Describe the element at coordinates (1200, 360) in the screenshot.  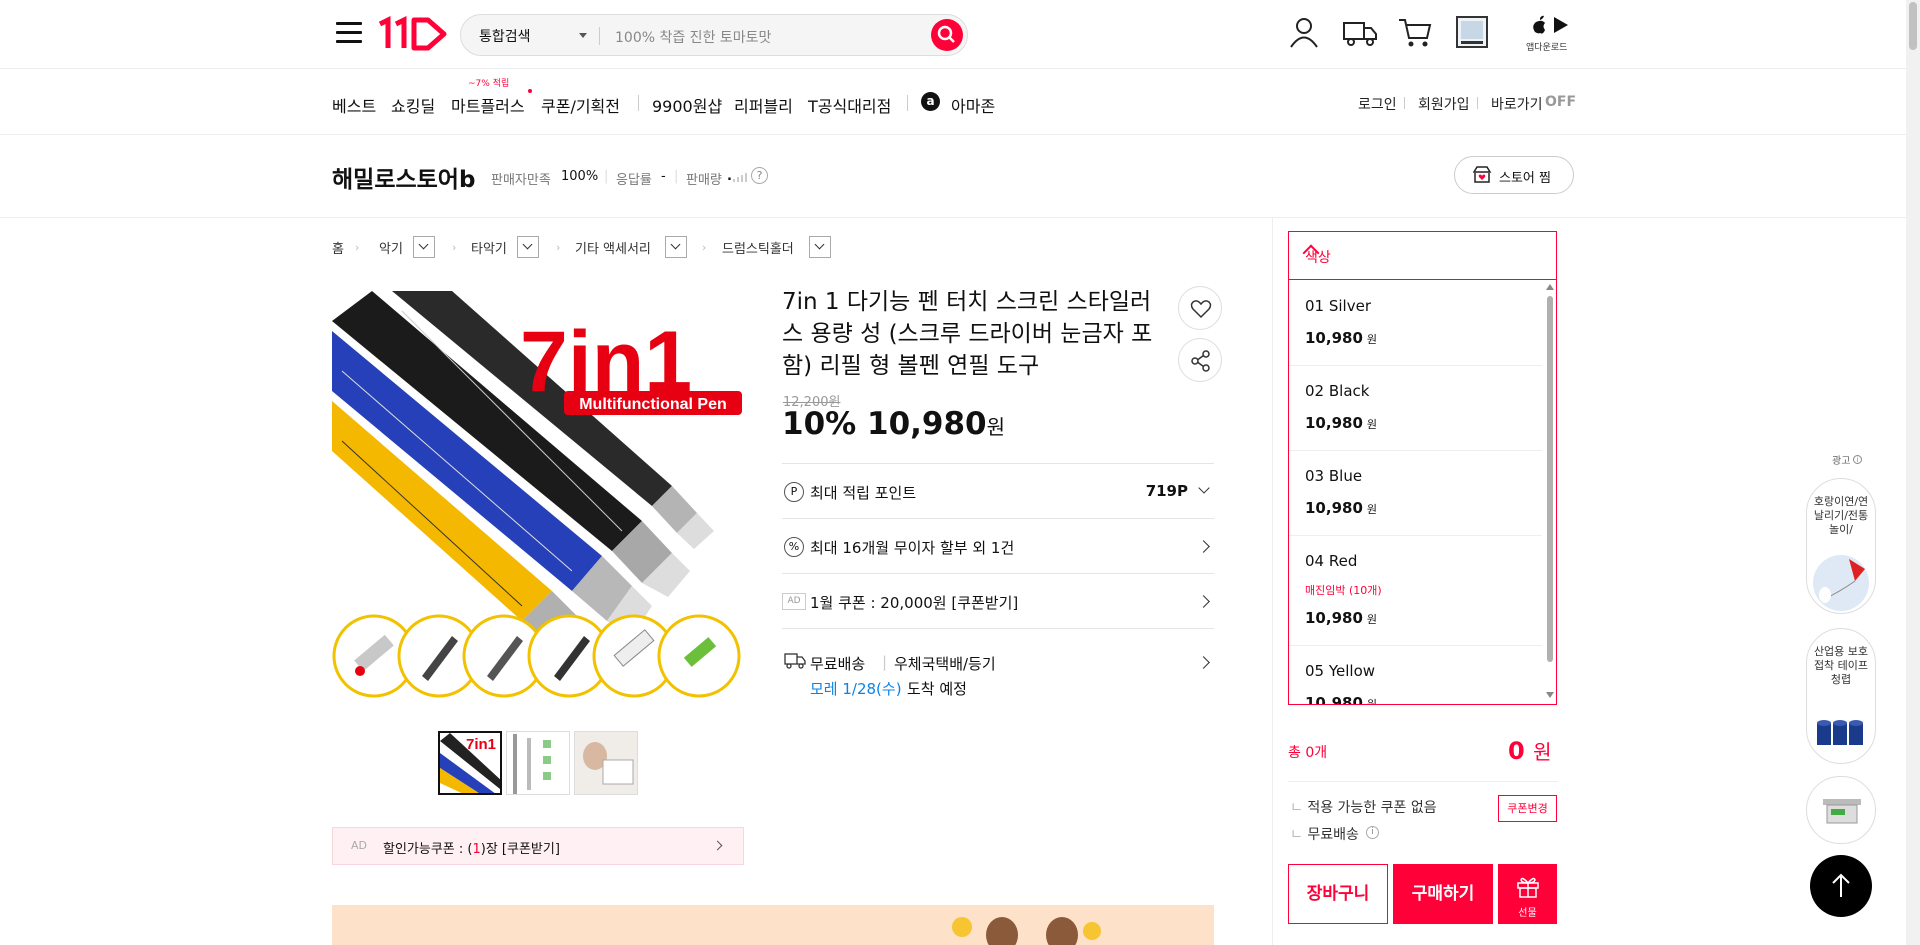
I see `share-button` at that location.